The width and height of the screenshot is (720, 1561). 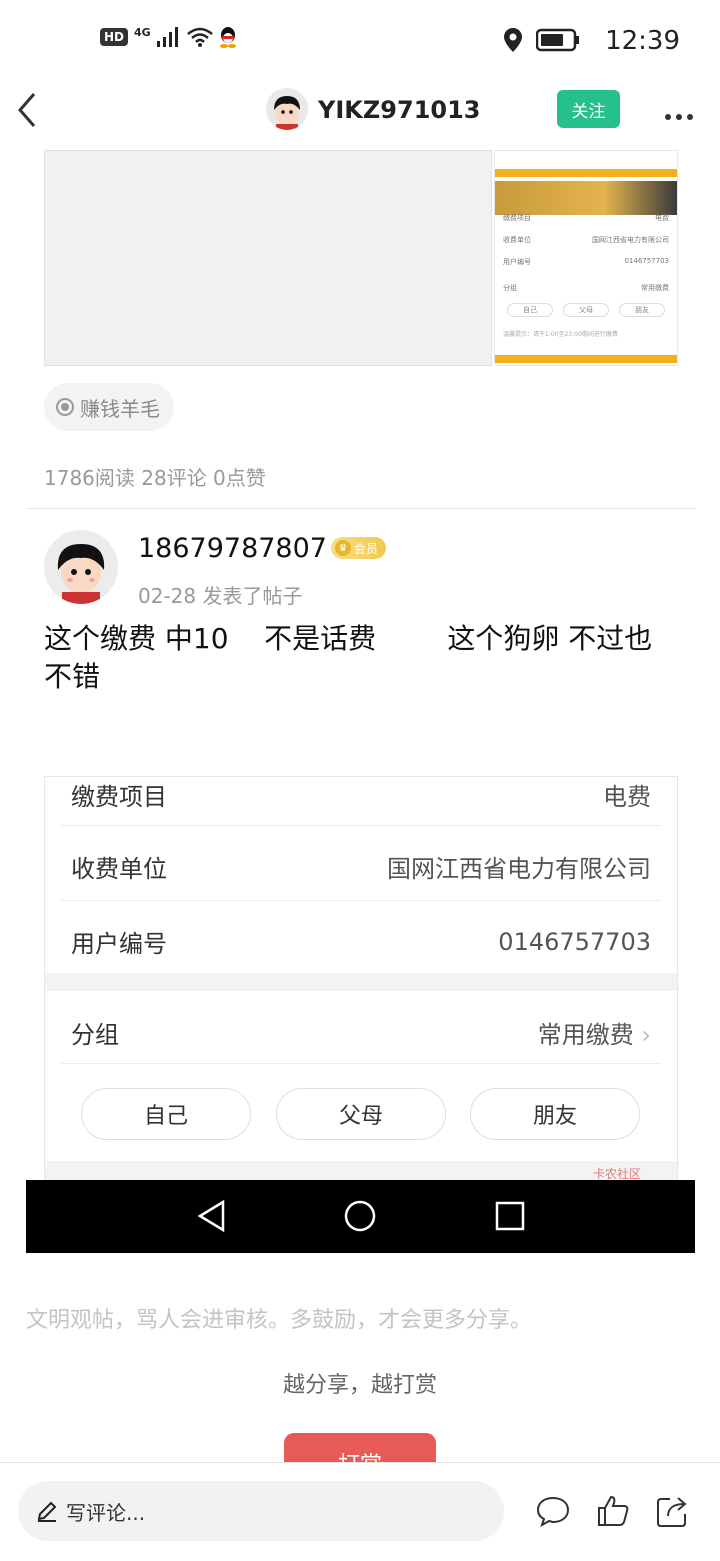 What do you see at coordinates (361, 1114) in the screenshot?
I see `screenshot-pill: 父母` at bounding box center [361, 1114].